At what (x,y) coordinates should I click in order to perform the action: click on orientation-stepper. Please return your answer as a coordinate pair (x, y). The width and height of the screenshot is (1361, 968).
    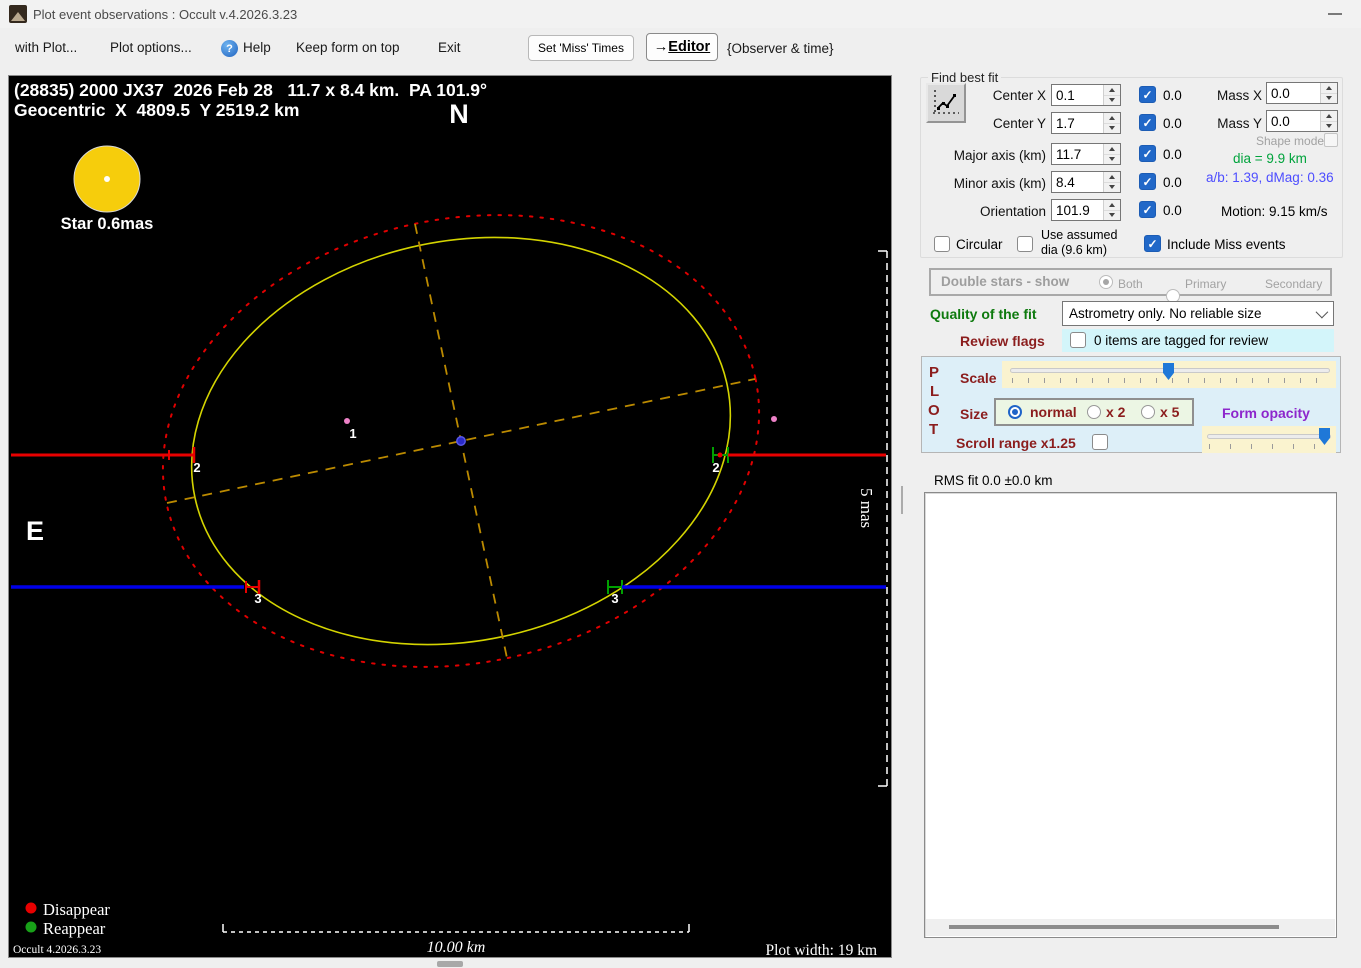
    Looking at the image, I should click on (1111, 210).